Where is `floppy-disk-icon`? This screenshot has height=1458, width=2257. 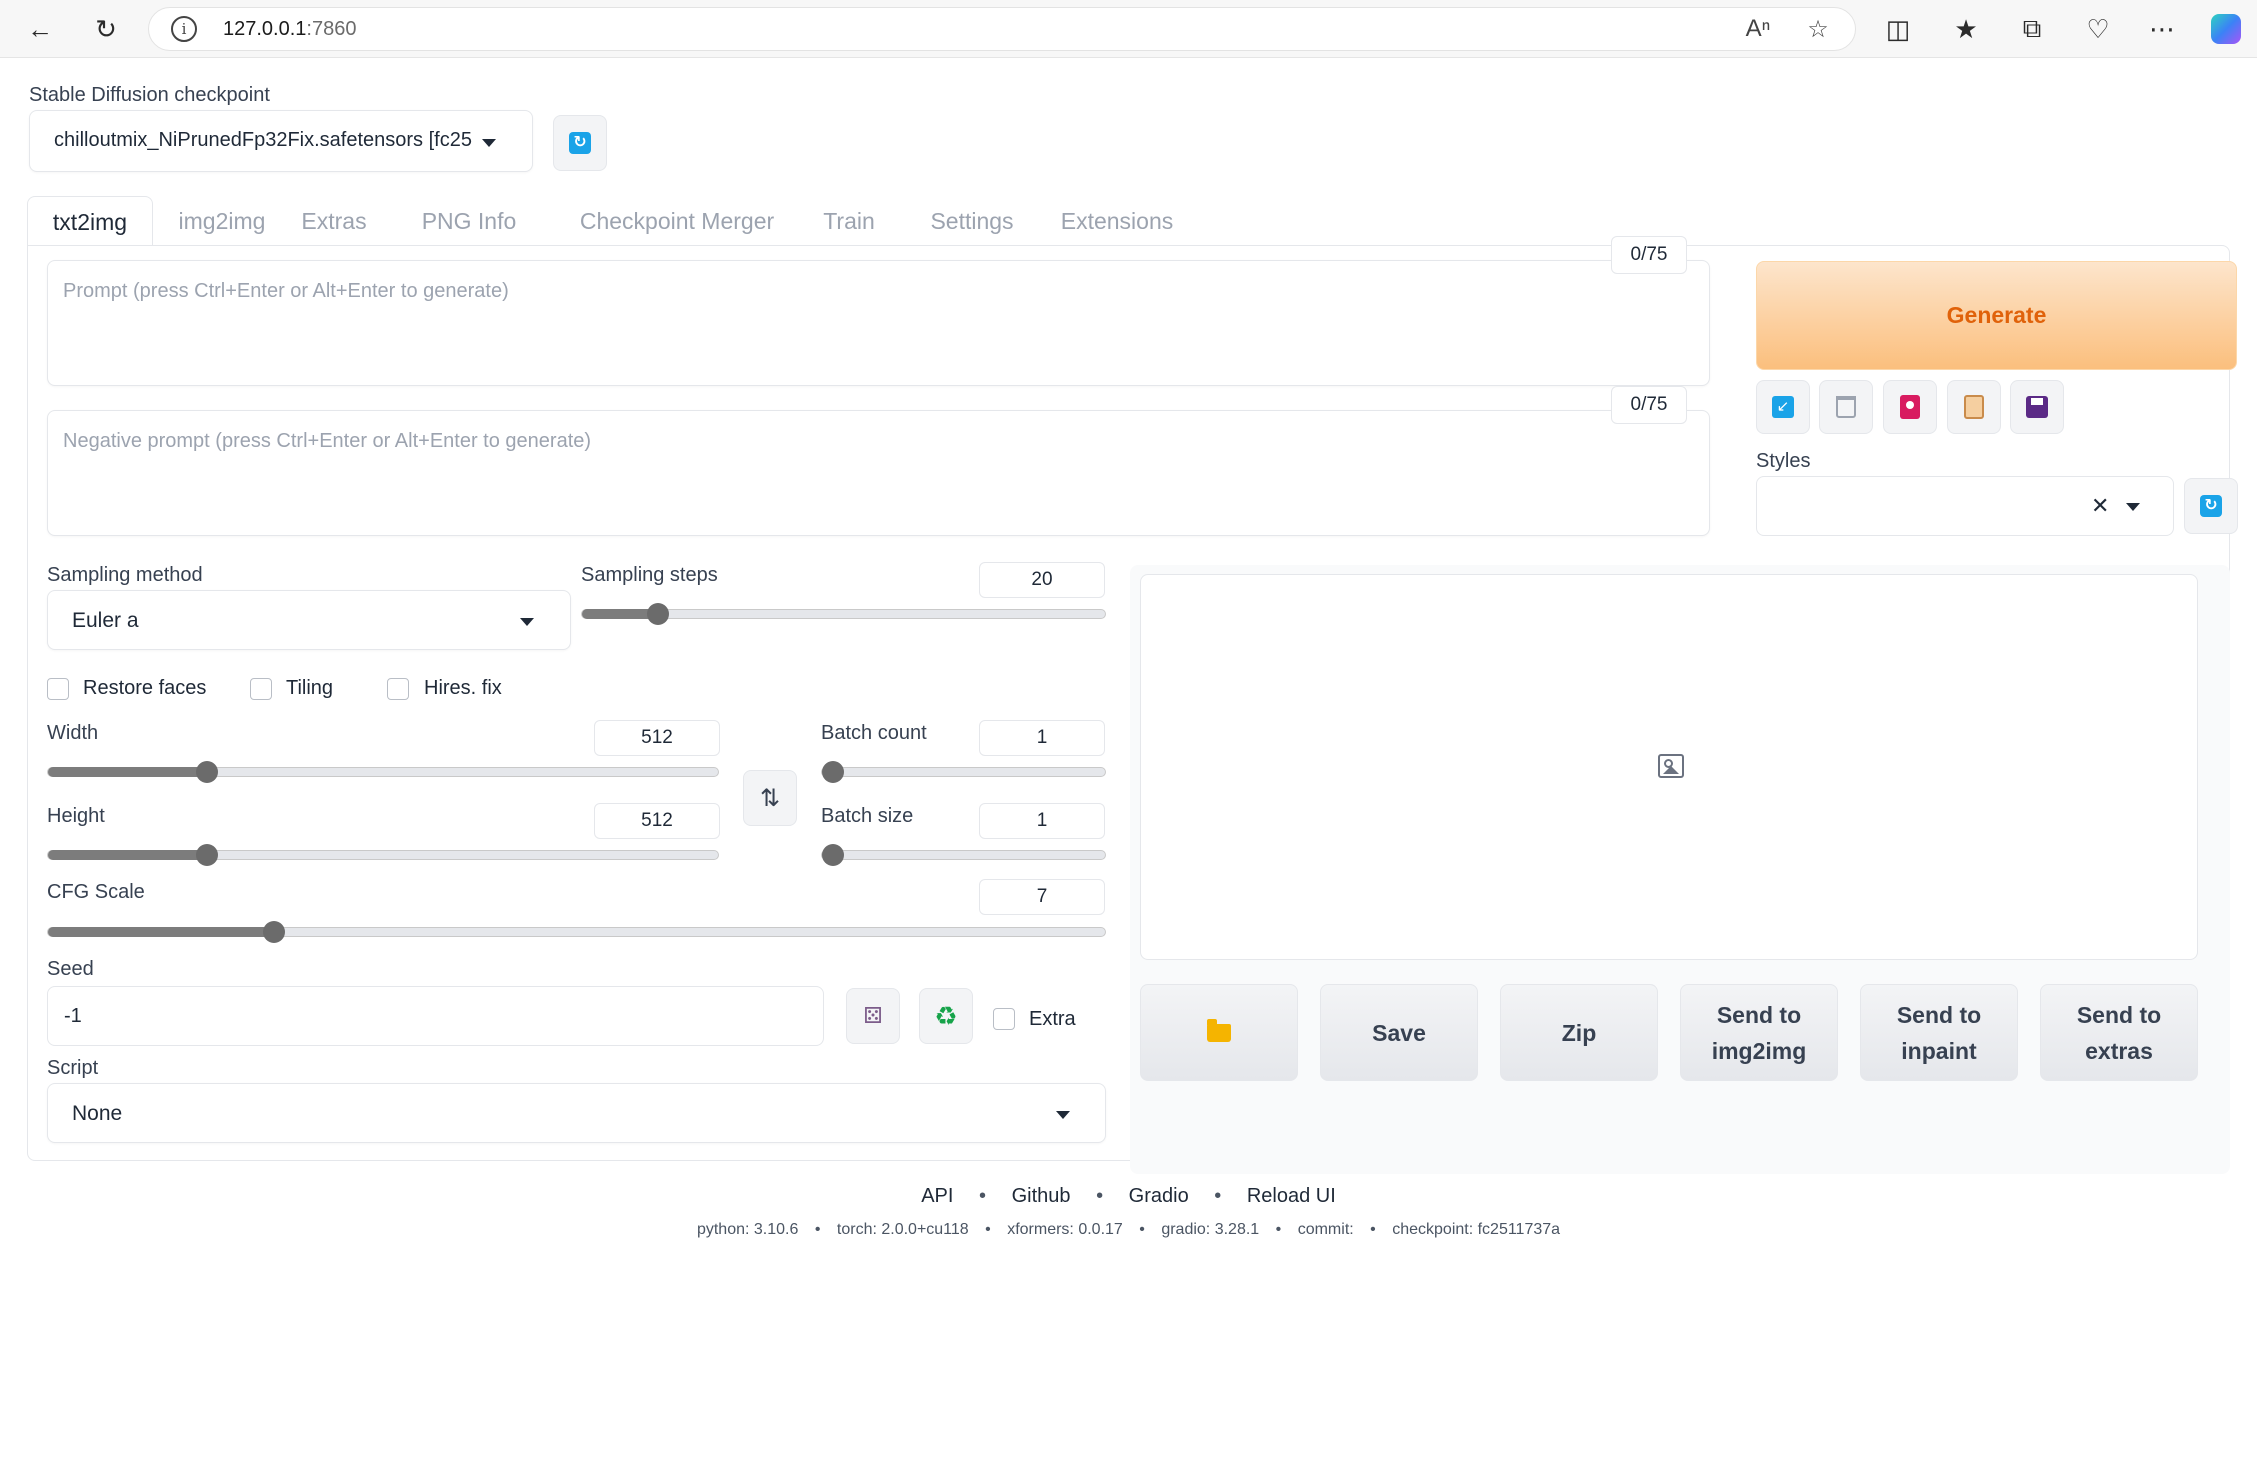
floppy-disk-icon is located at coordinates (2037, 407).